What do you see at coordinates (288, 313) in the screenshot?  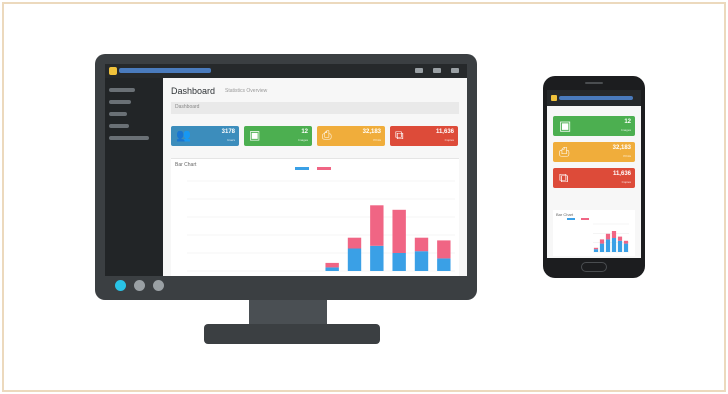 I see `monitor-neck` at bounding box center [288, 313].